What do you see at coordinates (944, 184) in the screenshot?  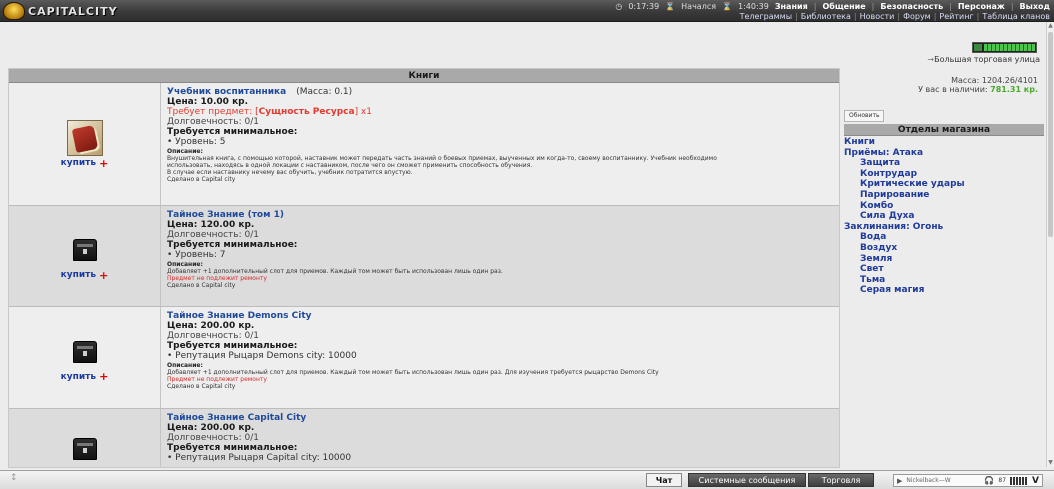 I see `department-critical: Критические удары` at bounding box center [944, 184].